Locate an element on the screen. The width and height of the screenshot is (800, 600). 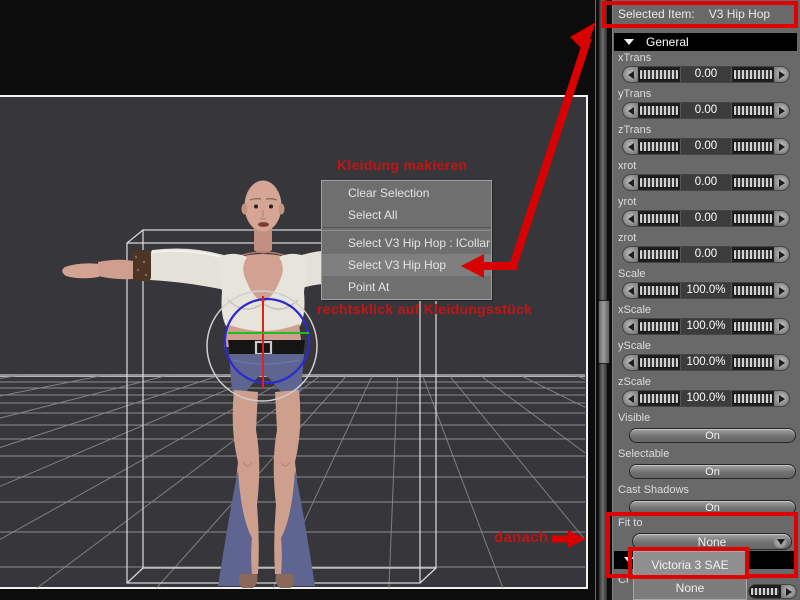
selectable-toggle-button: On is located at coordinates (712, 471).